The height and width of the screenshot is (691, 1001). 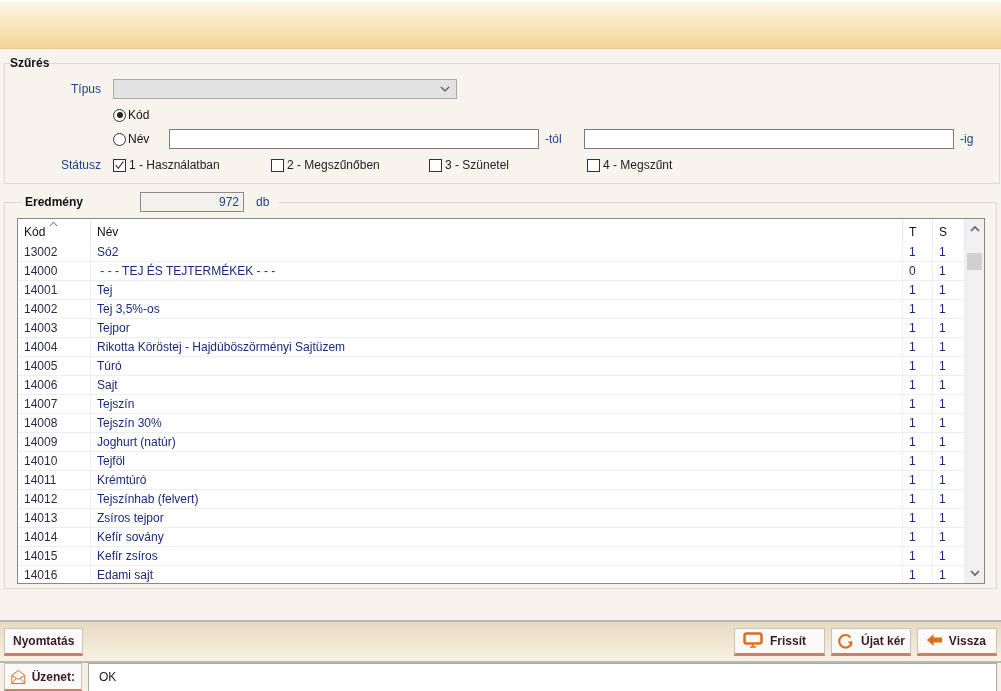 I want to click on section-title: Szűrés, so click(x=30, y=63).